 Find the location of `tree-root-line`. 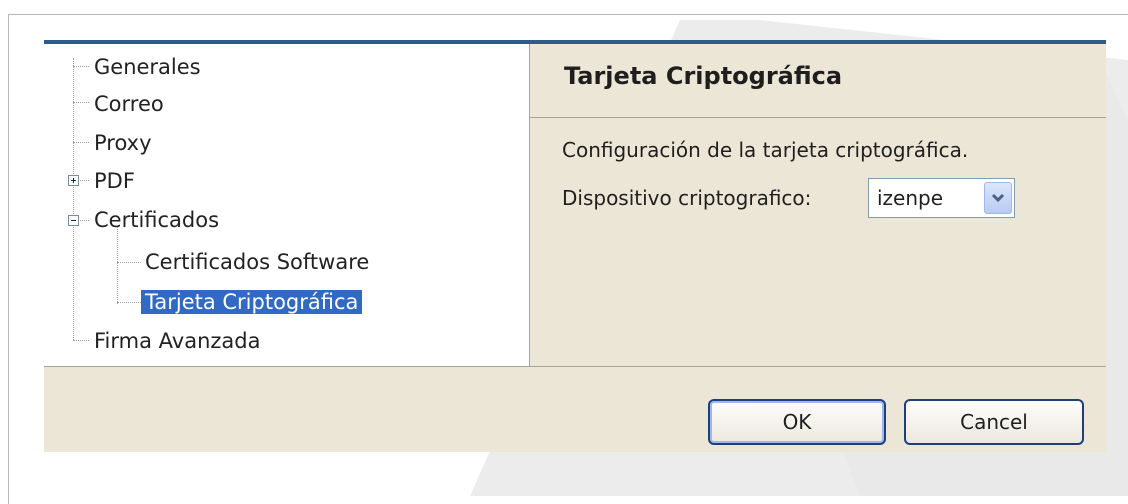

tree-root-line is located at coordinates (73, 199).